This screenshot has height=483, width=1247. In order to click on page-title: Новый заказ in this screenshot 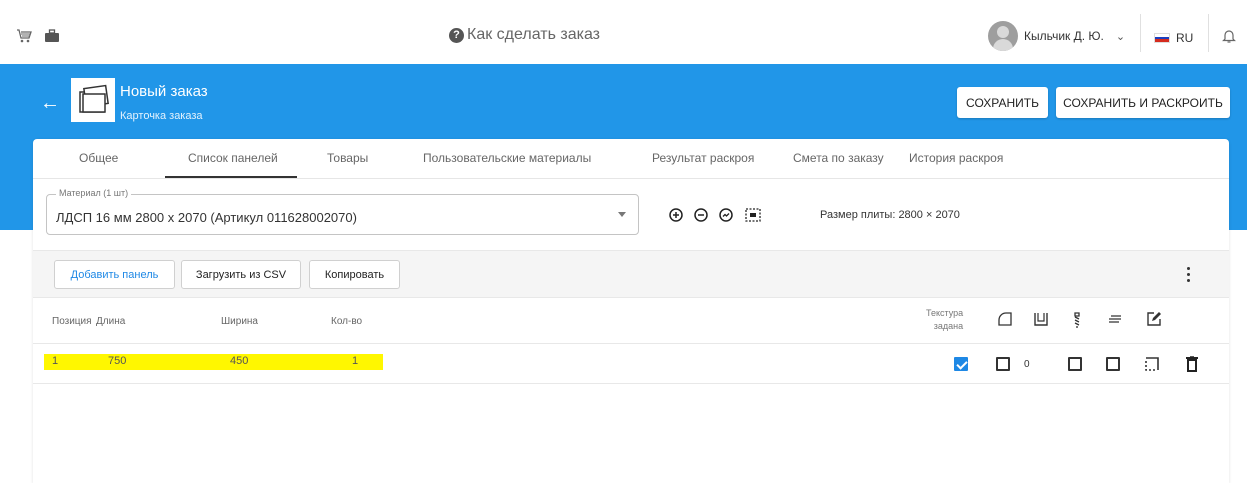, I will do `click(164, 91)`.